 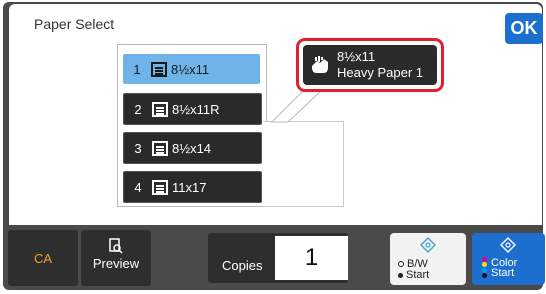 I want to click on preview-button: Preview, so click(x=116, y=258).